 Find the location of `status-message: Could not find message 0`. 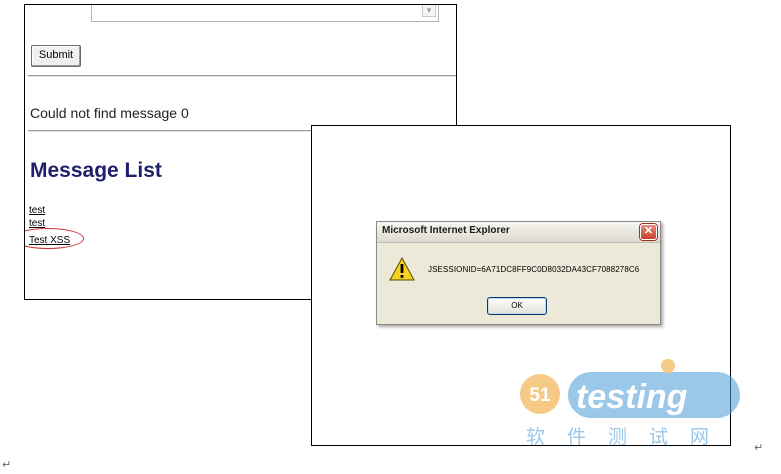

status-message: Could not find message 0 is located at coordinates (109, 113).